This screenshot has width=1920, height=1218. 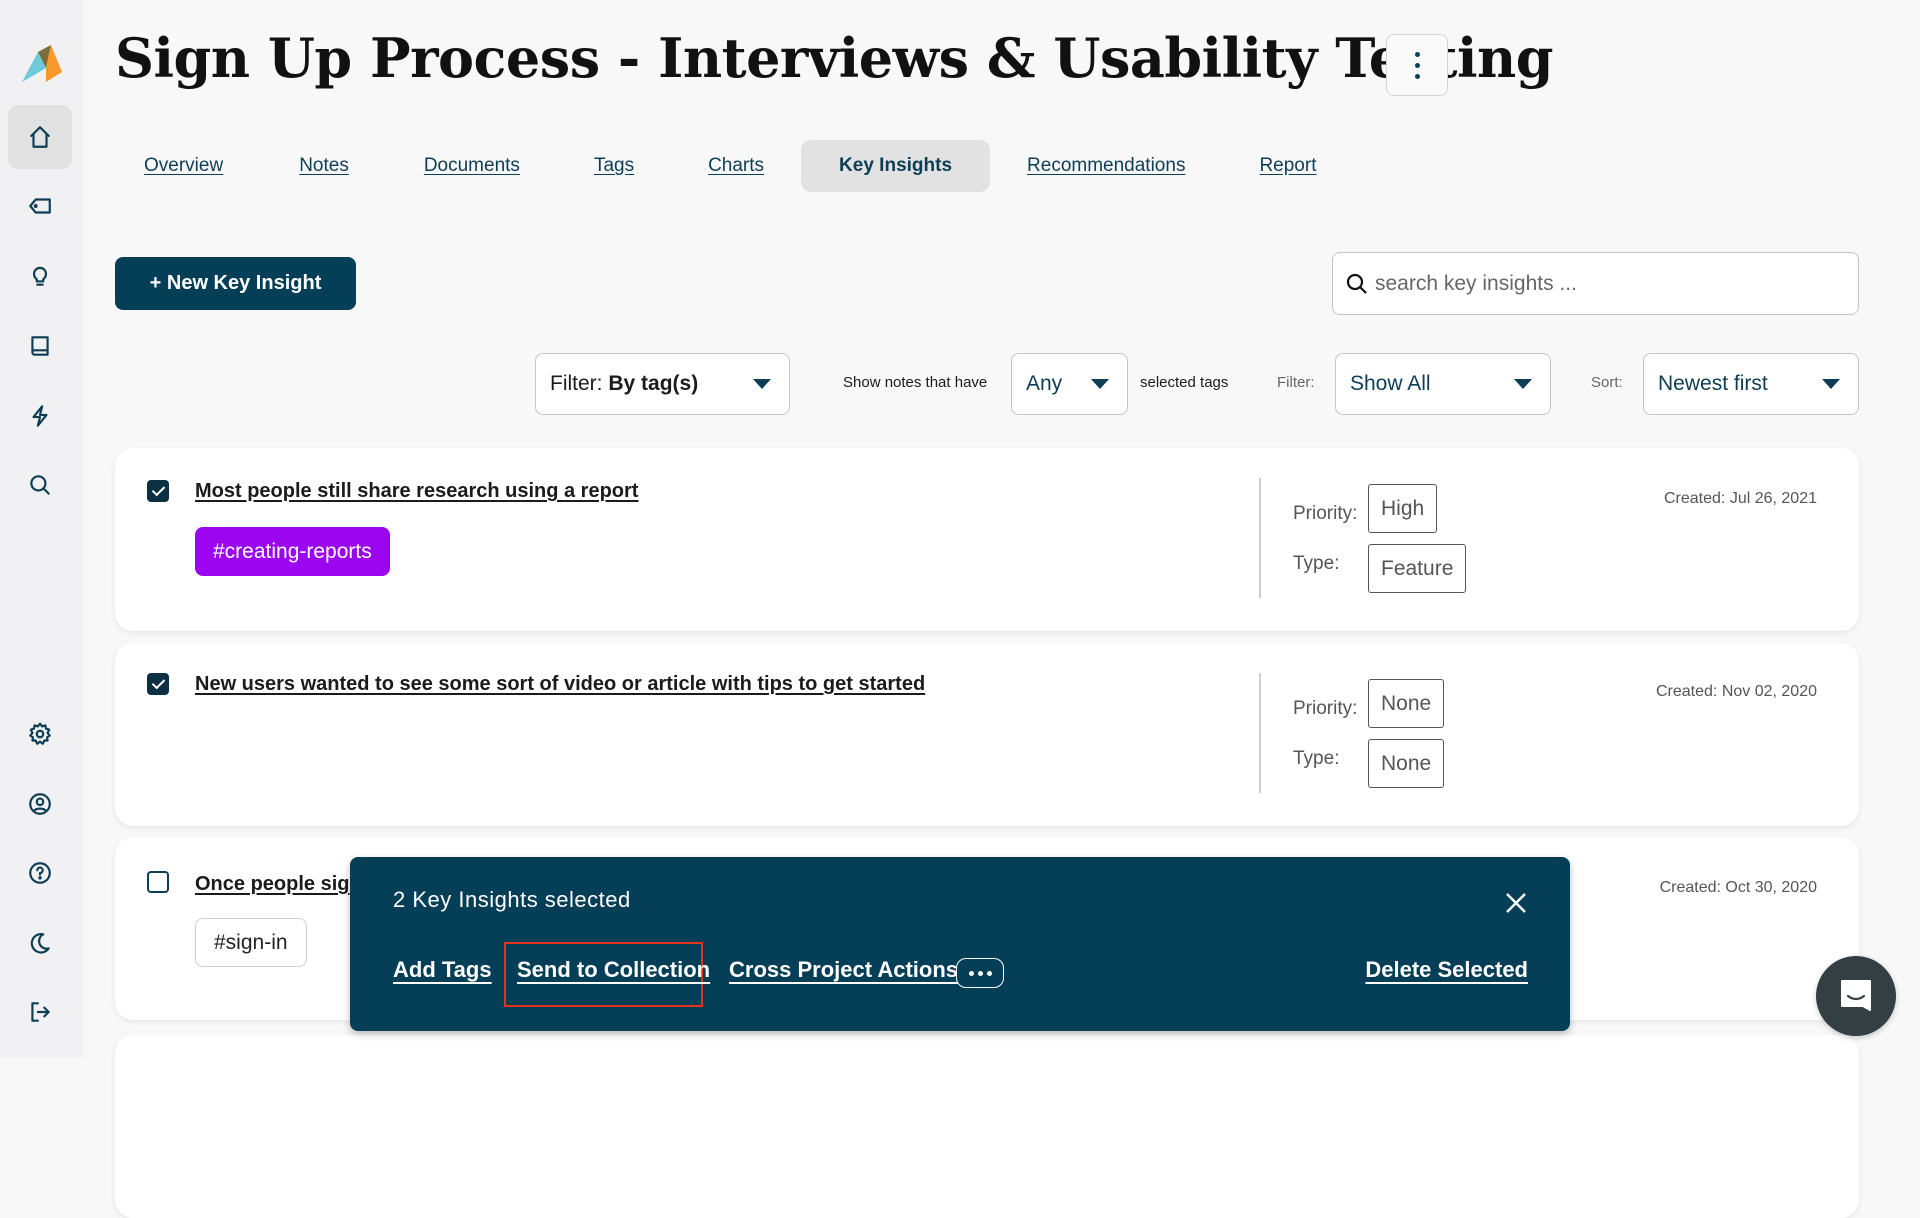 I want to click on user-circle-icon, so click(x=40, y=804).